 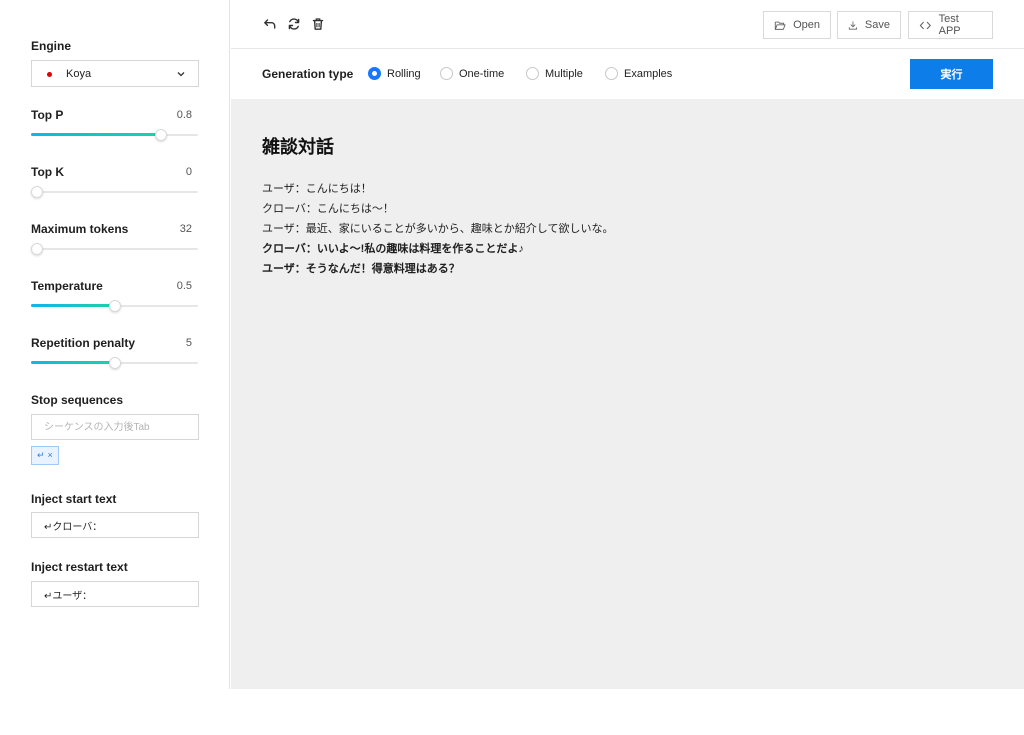 I want to click on run-button: 実行, so click(x=951, y=74).